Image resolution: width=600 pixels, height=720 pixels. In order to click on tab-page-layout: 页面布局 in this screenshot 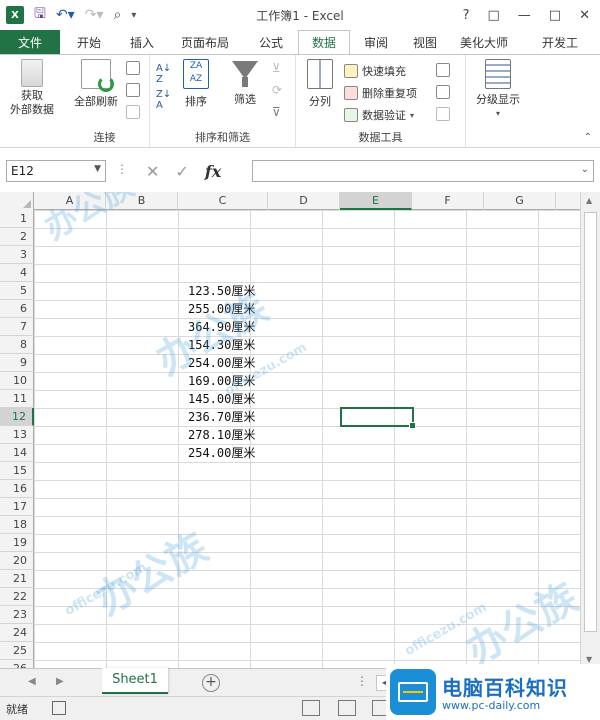, I will do `click(205, 42)`.